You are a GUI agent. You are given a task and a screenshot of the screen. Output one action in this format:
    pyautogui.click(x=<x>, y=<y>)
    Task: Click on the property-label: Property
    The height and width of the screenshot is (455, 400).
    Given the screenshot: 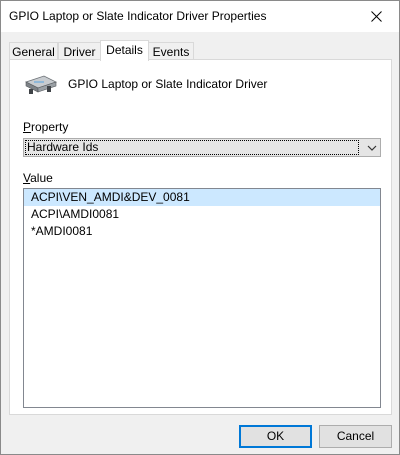 What is the action you would take?
    pyautogui.click(x=45, y=127)
    